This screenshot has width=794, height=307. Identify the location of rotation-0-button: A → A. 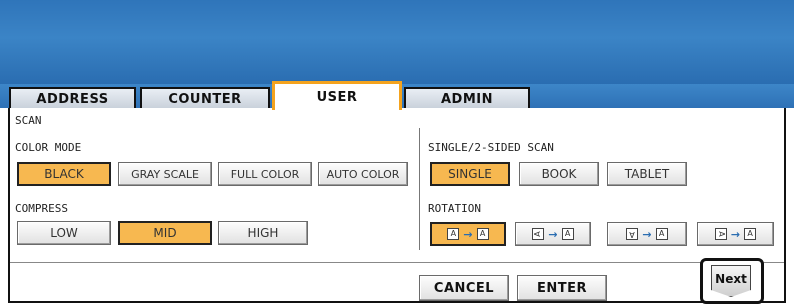
(468, 234).